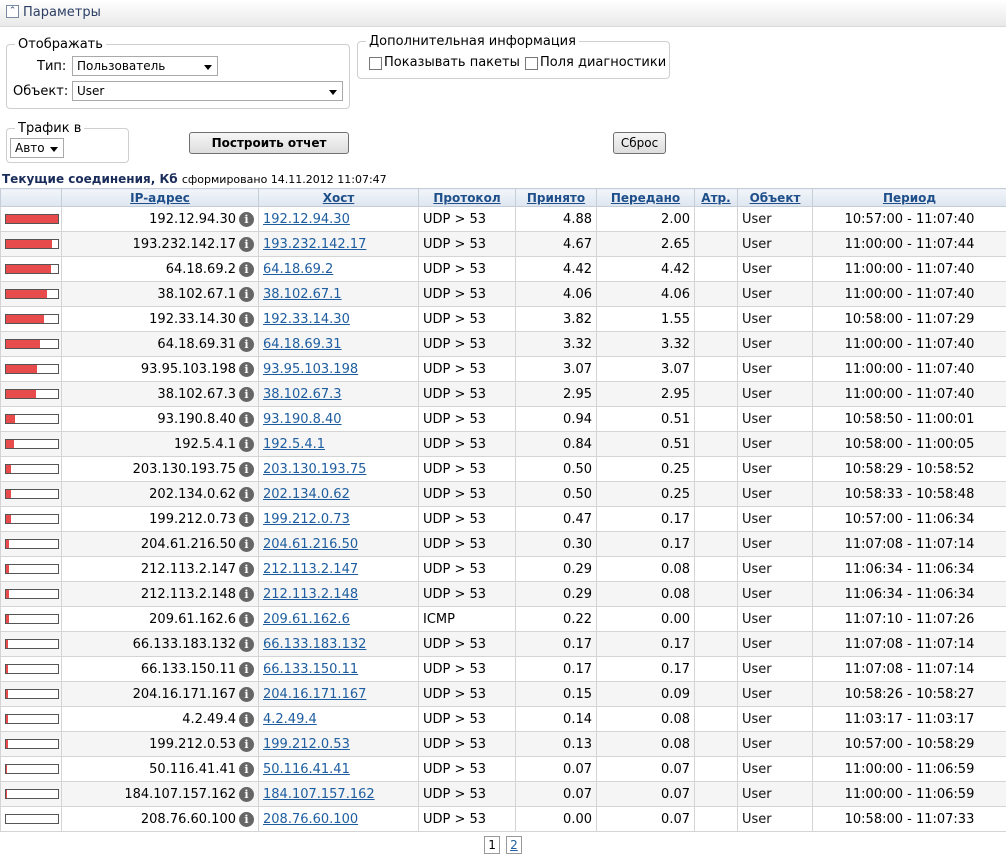 The width and height of the screenshot is (1006, 862). I want to click on host-link: 184.107.157.162, so click(319, 794).